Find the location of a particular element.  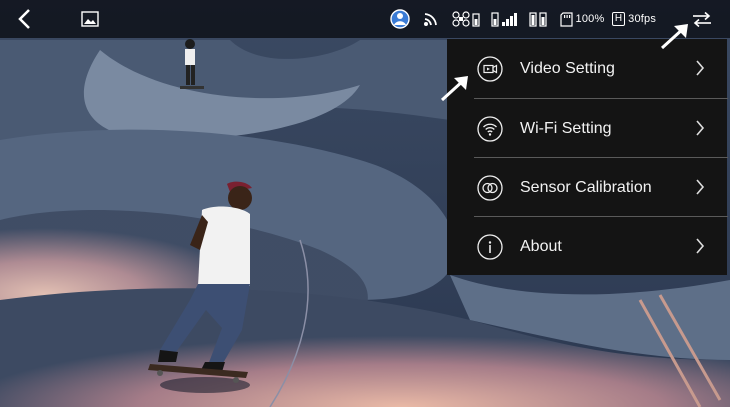

wifi-signal-indicator is located at coordinates (431, 19).